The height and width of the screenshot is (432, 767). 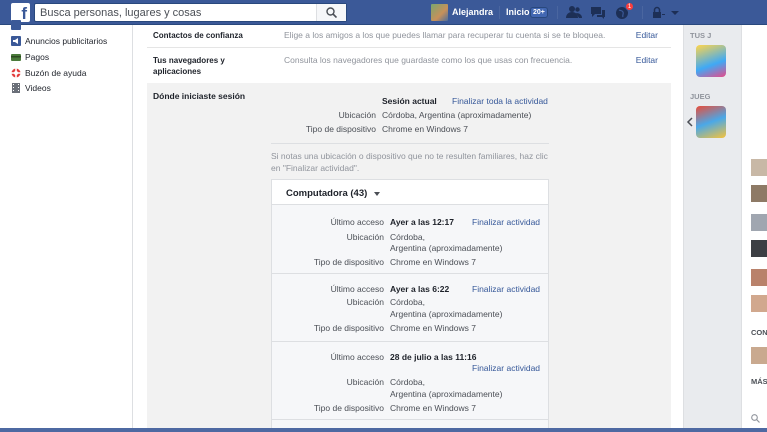 I want to click on chat-sidebar: CON MÁS, so click(x=754, y=228).